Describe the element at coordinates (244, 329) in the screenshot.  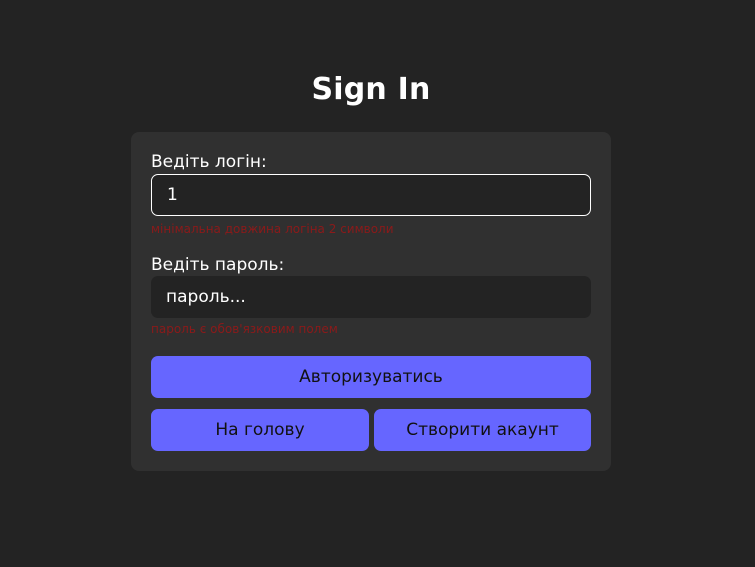
I see `password-error-message: пароль є обов'язковим полем` at that location.